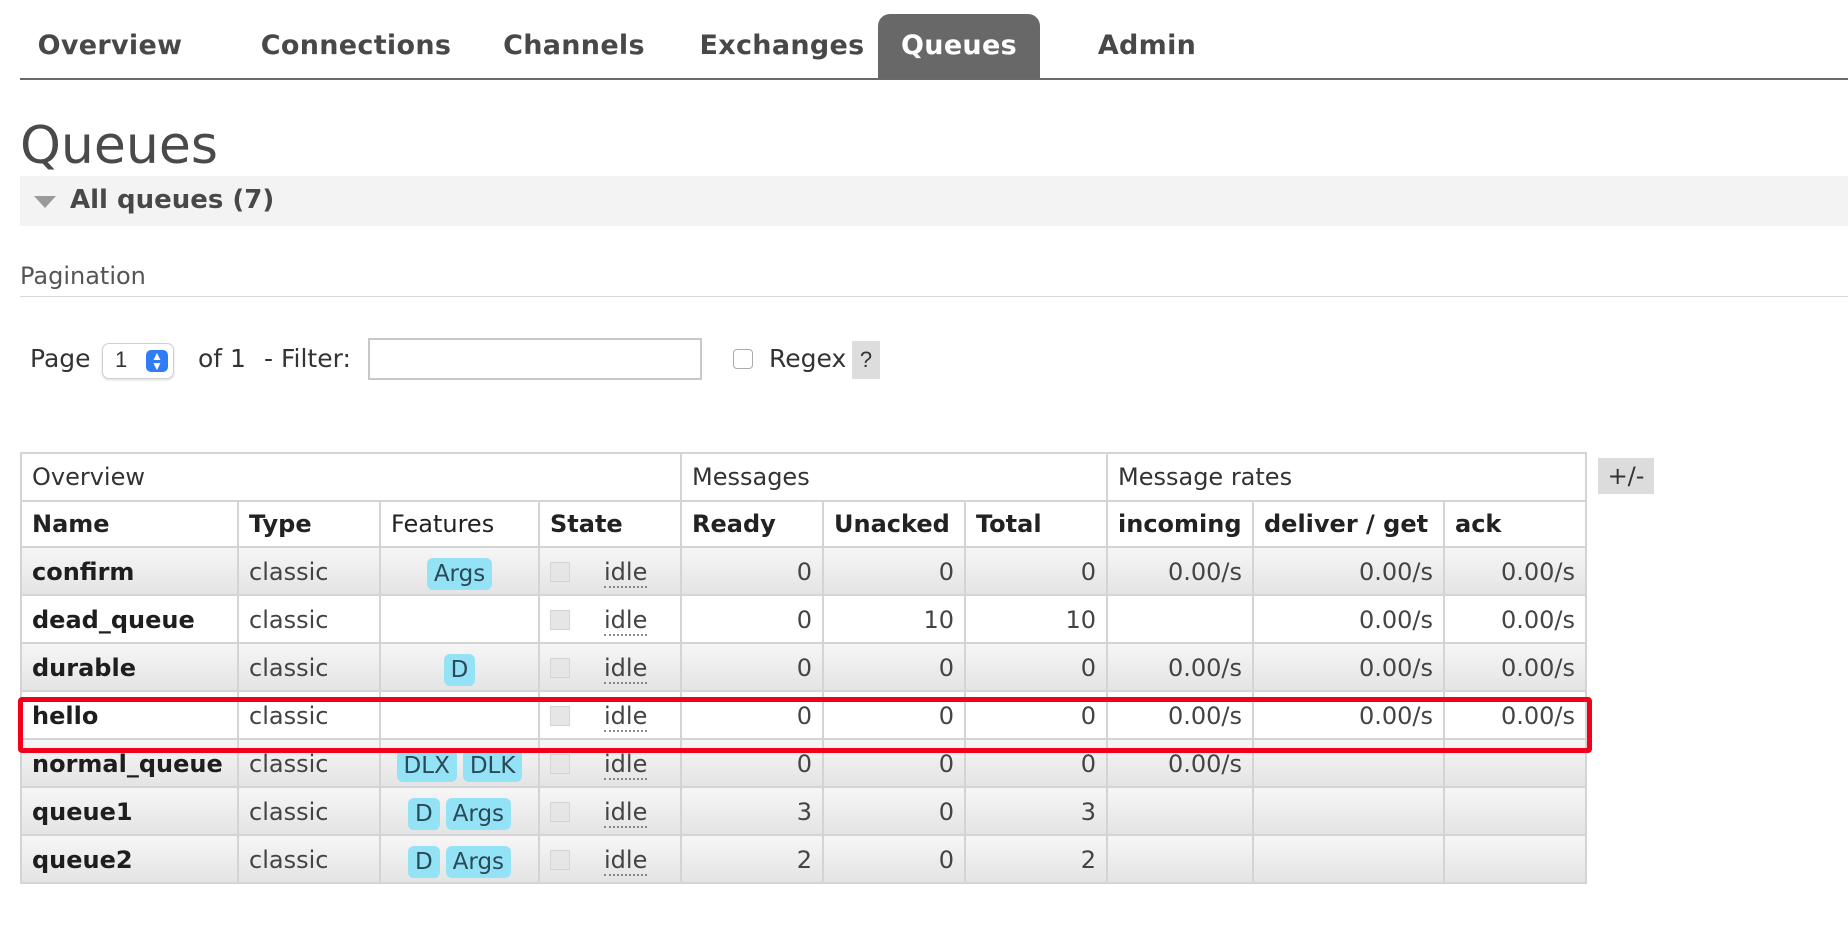 This screenshot has width=1848, height=936. Describe the element at coordinates (1147, 46) in the screenshot. I see `tab-admin: Admin` at that location.